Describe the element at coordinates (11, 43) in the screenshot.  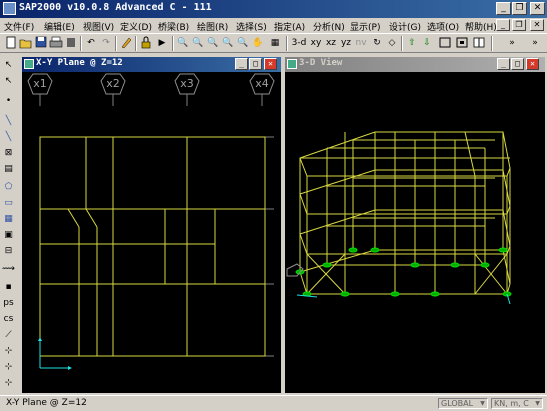
I see `new-file-icon` at that location.